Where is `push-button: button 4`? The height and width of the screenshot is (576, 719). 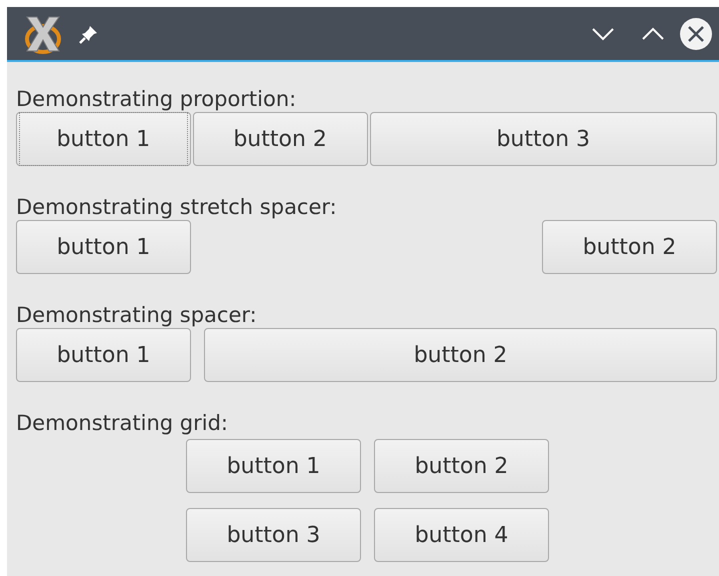
push-button: button 4 is located at coordinates (461, 535).